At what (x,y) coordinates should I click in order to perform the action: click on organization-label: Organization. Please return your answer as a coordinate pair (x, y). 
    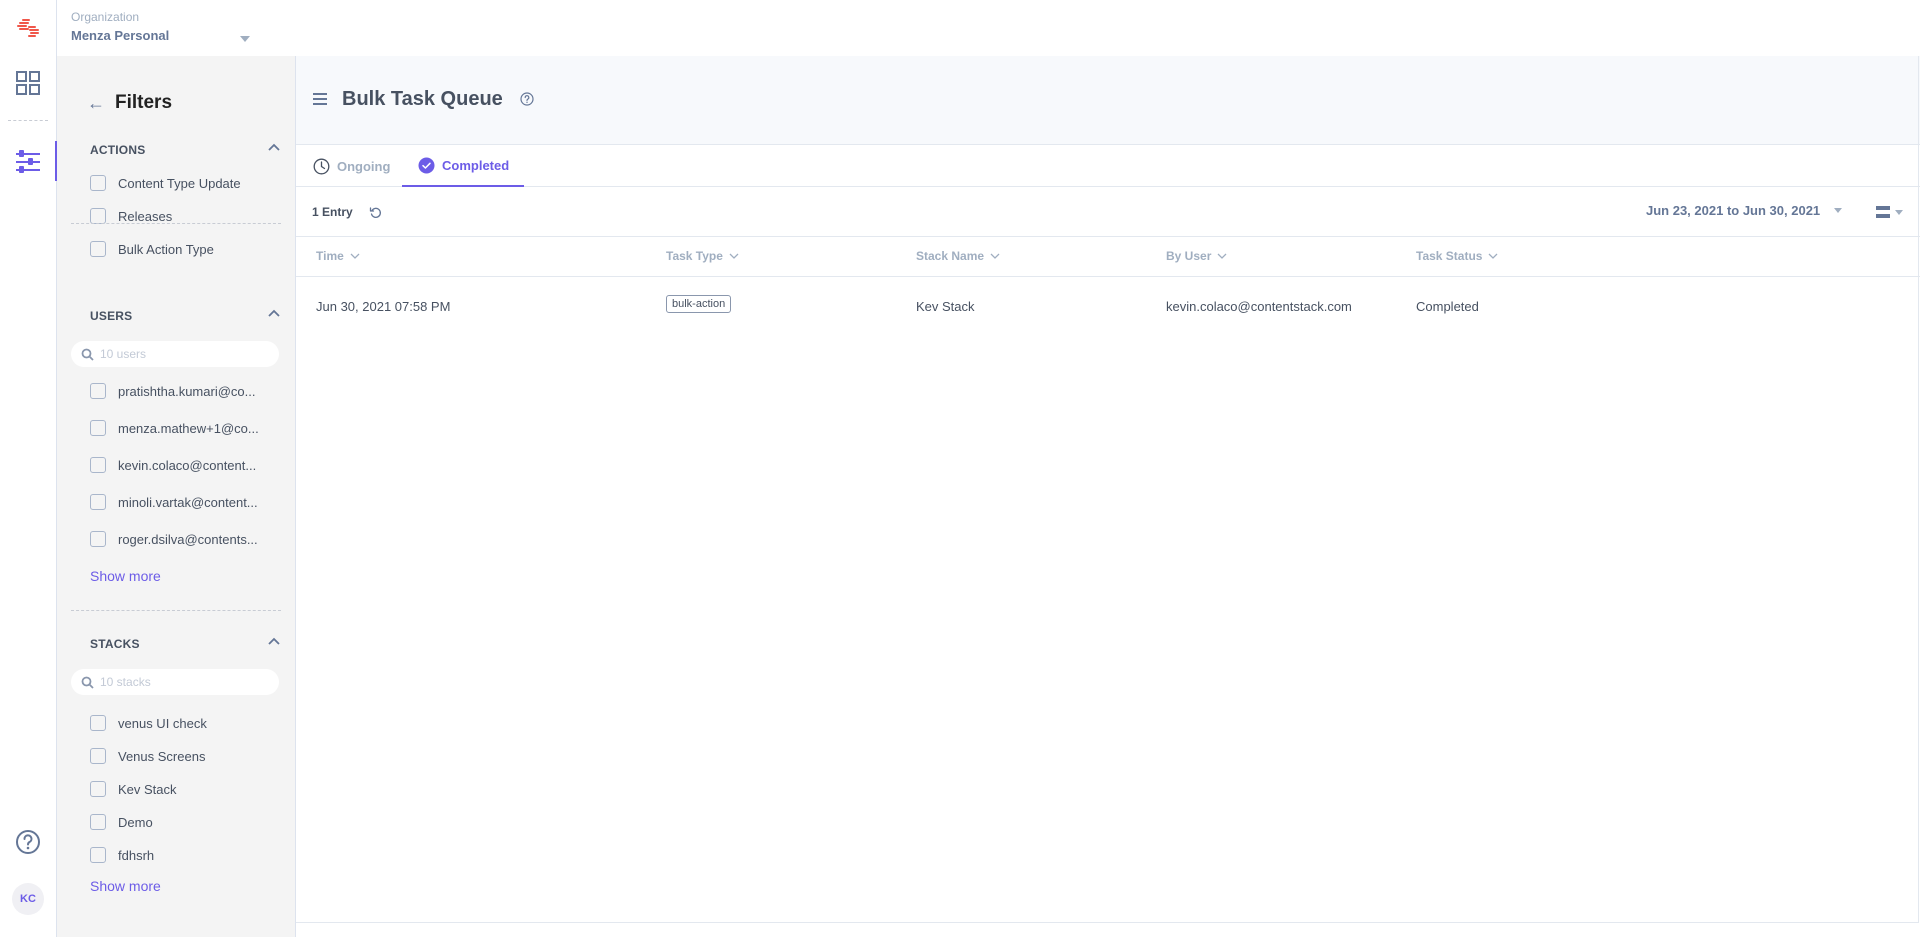
    Looking at the image, I should click on (105, 17).